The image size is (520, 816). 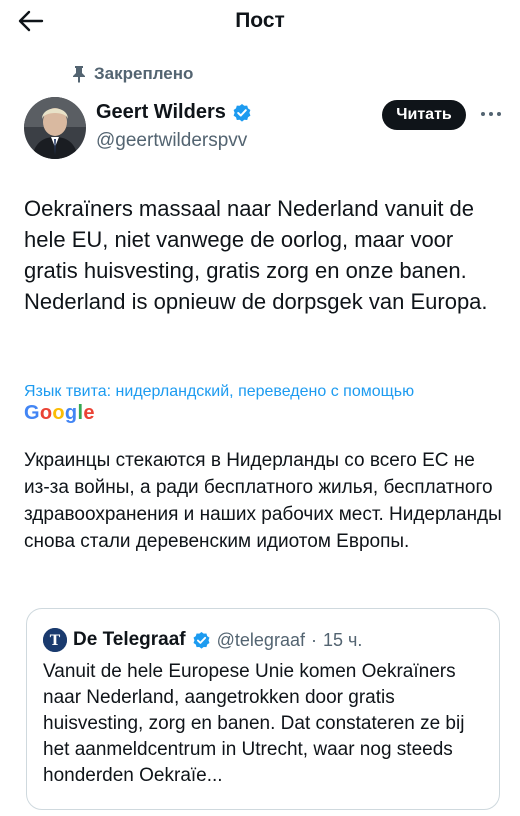 I want to click on google-logo: Google, so click(x=59, y=413).